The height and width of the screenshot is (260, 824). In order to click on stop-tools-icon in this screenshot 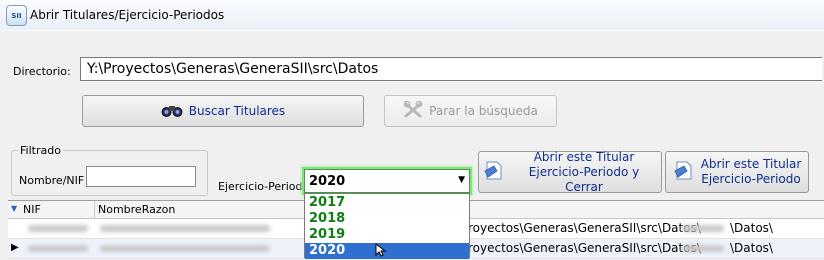, I will do `click(413, 111)`.